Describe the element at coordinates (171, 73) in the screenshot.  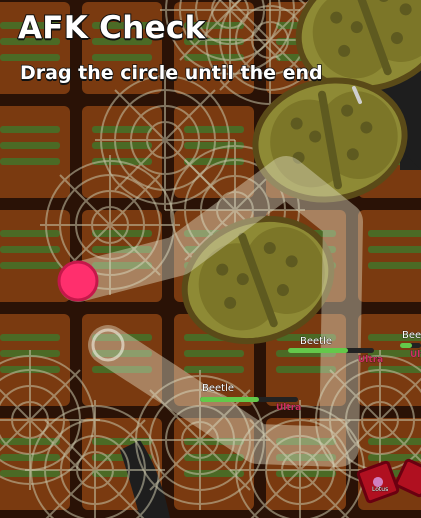
I see `afk-check-instructions: Drag the circle until the end` at that location.